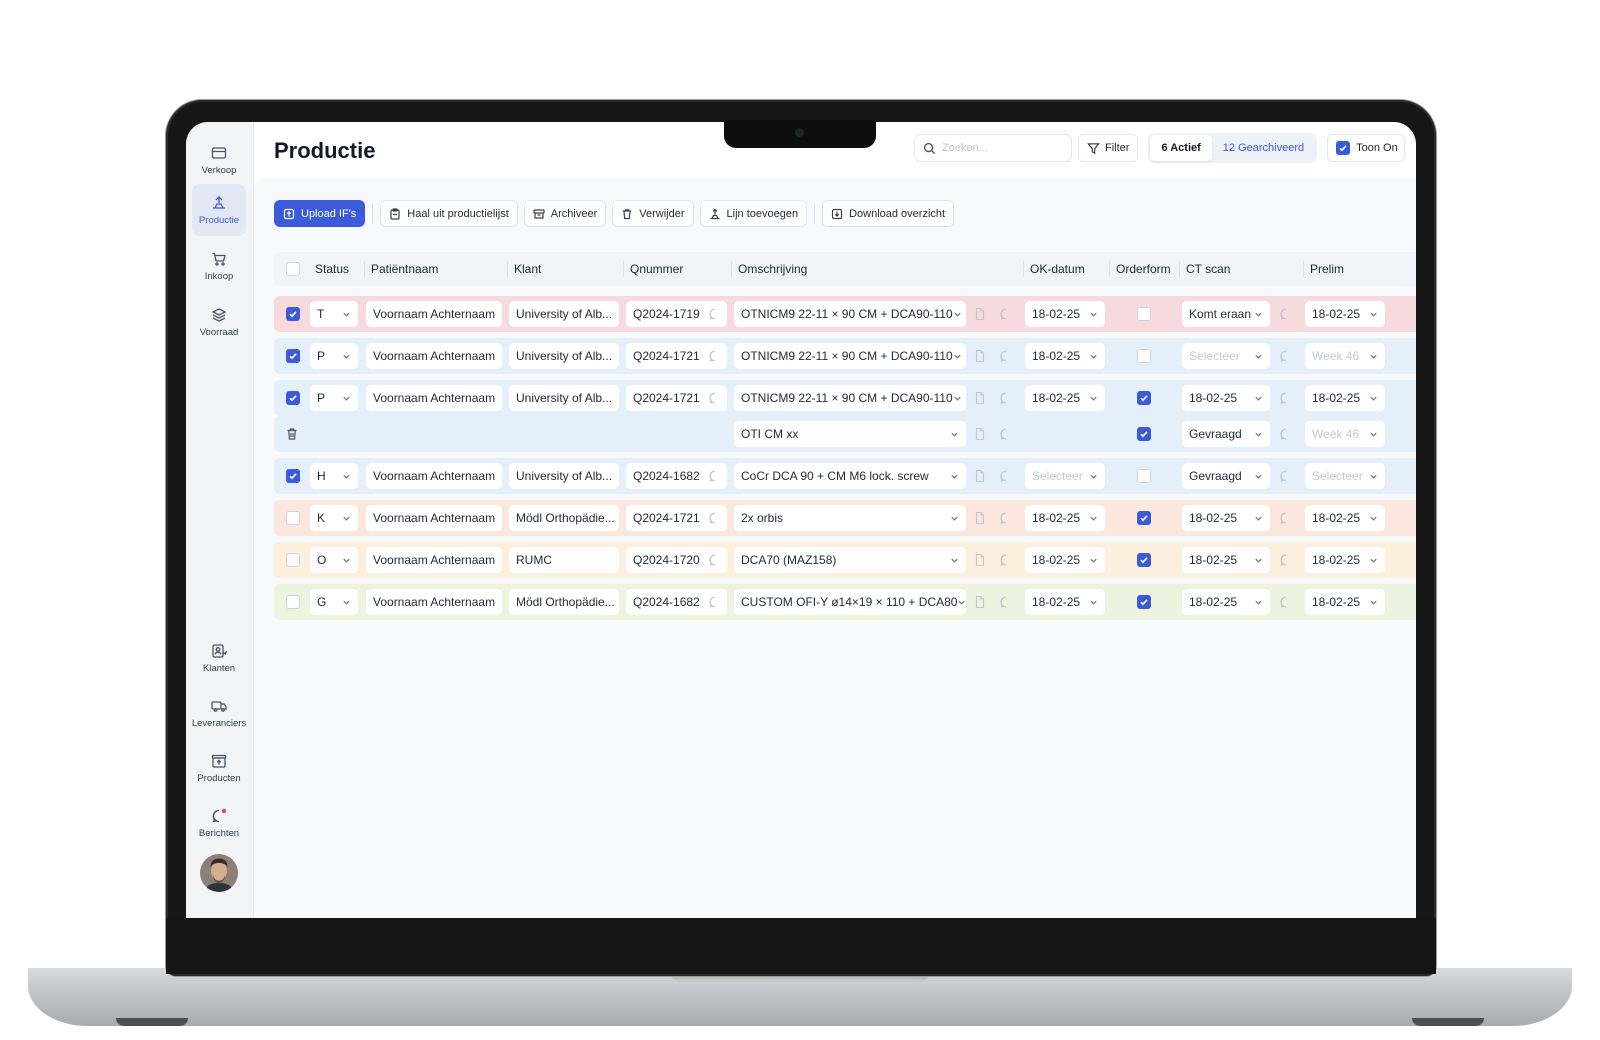  I want to click on column-status: Status, so click(332, 269).